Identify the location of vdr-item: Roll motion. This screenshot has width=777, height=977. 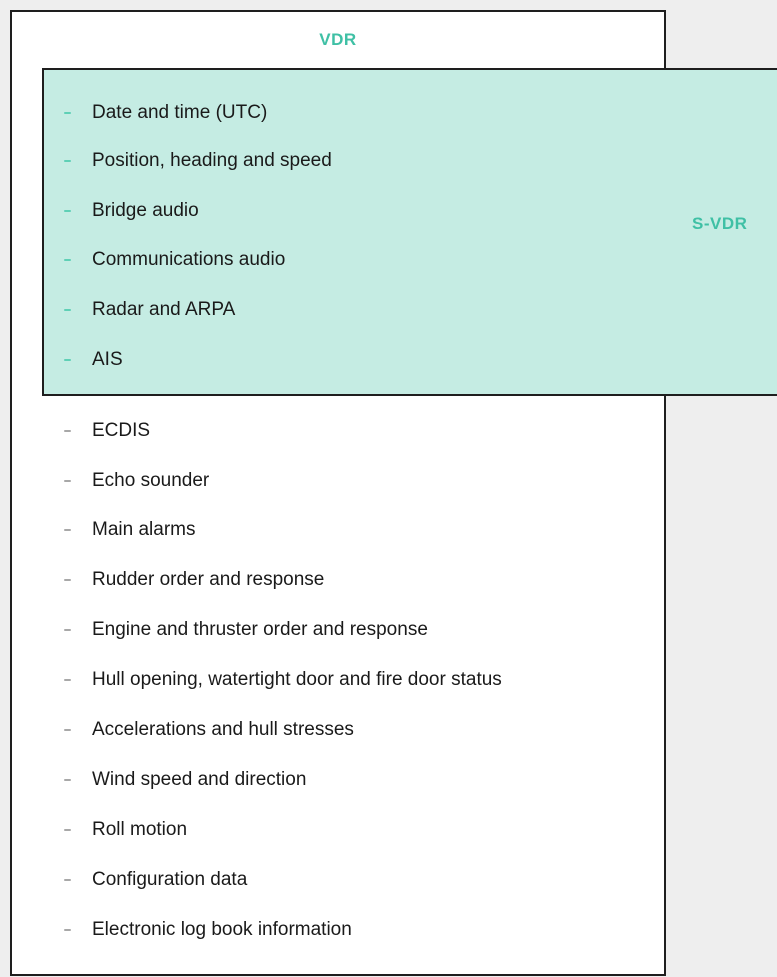
(125, 830).